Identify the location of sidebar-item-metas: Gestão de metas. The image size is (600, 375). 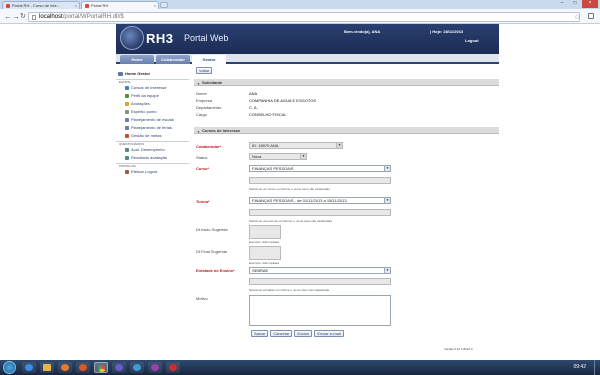
(152, 136).